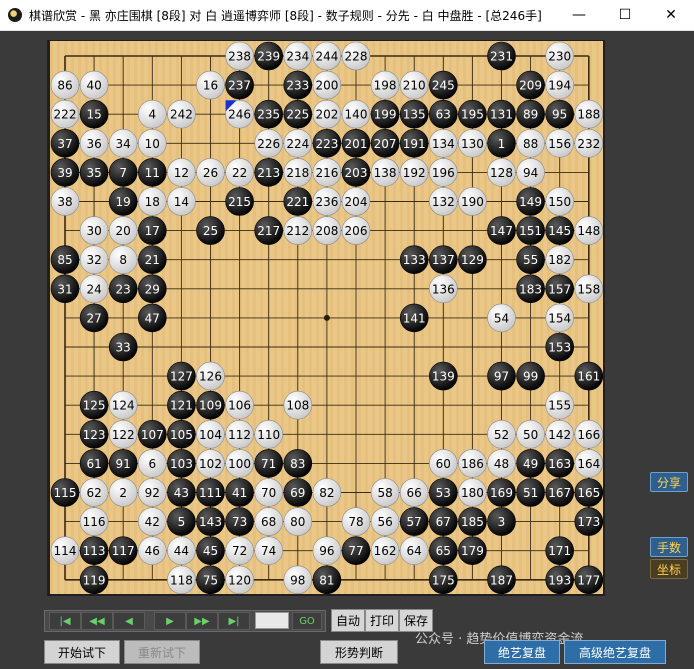 The height and width of the screenshot is (669, 694). What do you see at coordinates (93, 260) in the screenshot?
I see `move-number-label: 32` at bounding box center [93, 260].